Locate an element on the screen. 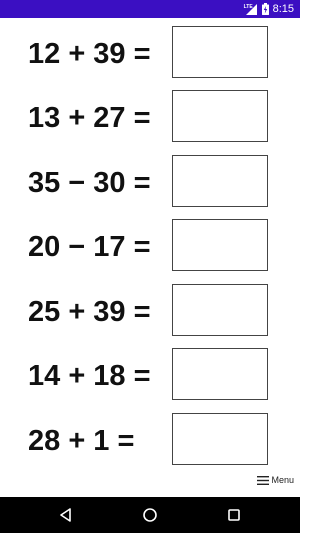  navigation-bar is located at coordinates (150, 515).